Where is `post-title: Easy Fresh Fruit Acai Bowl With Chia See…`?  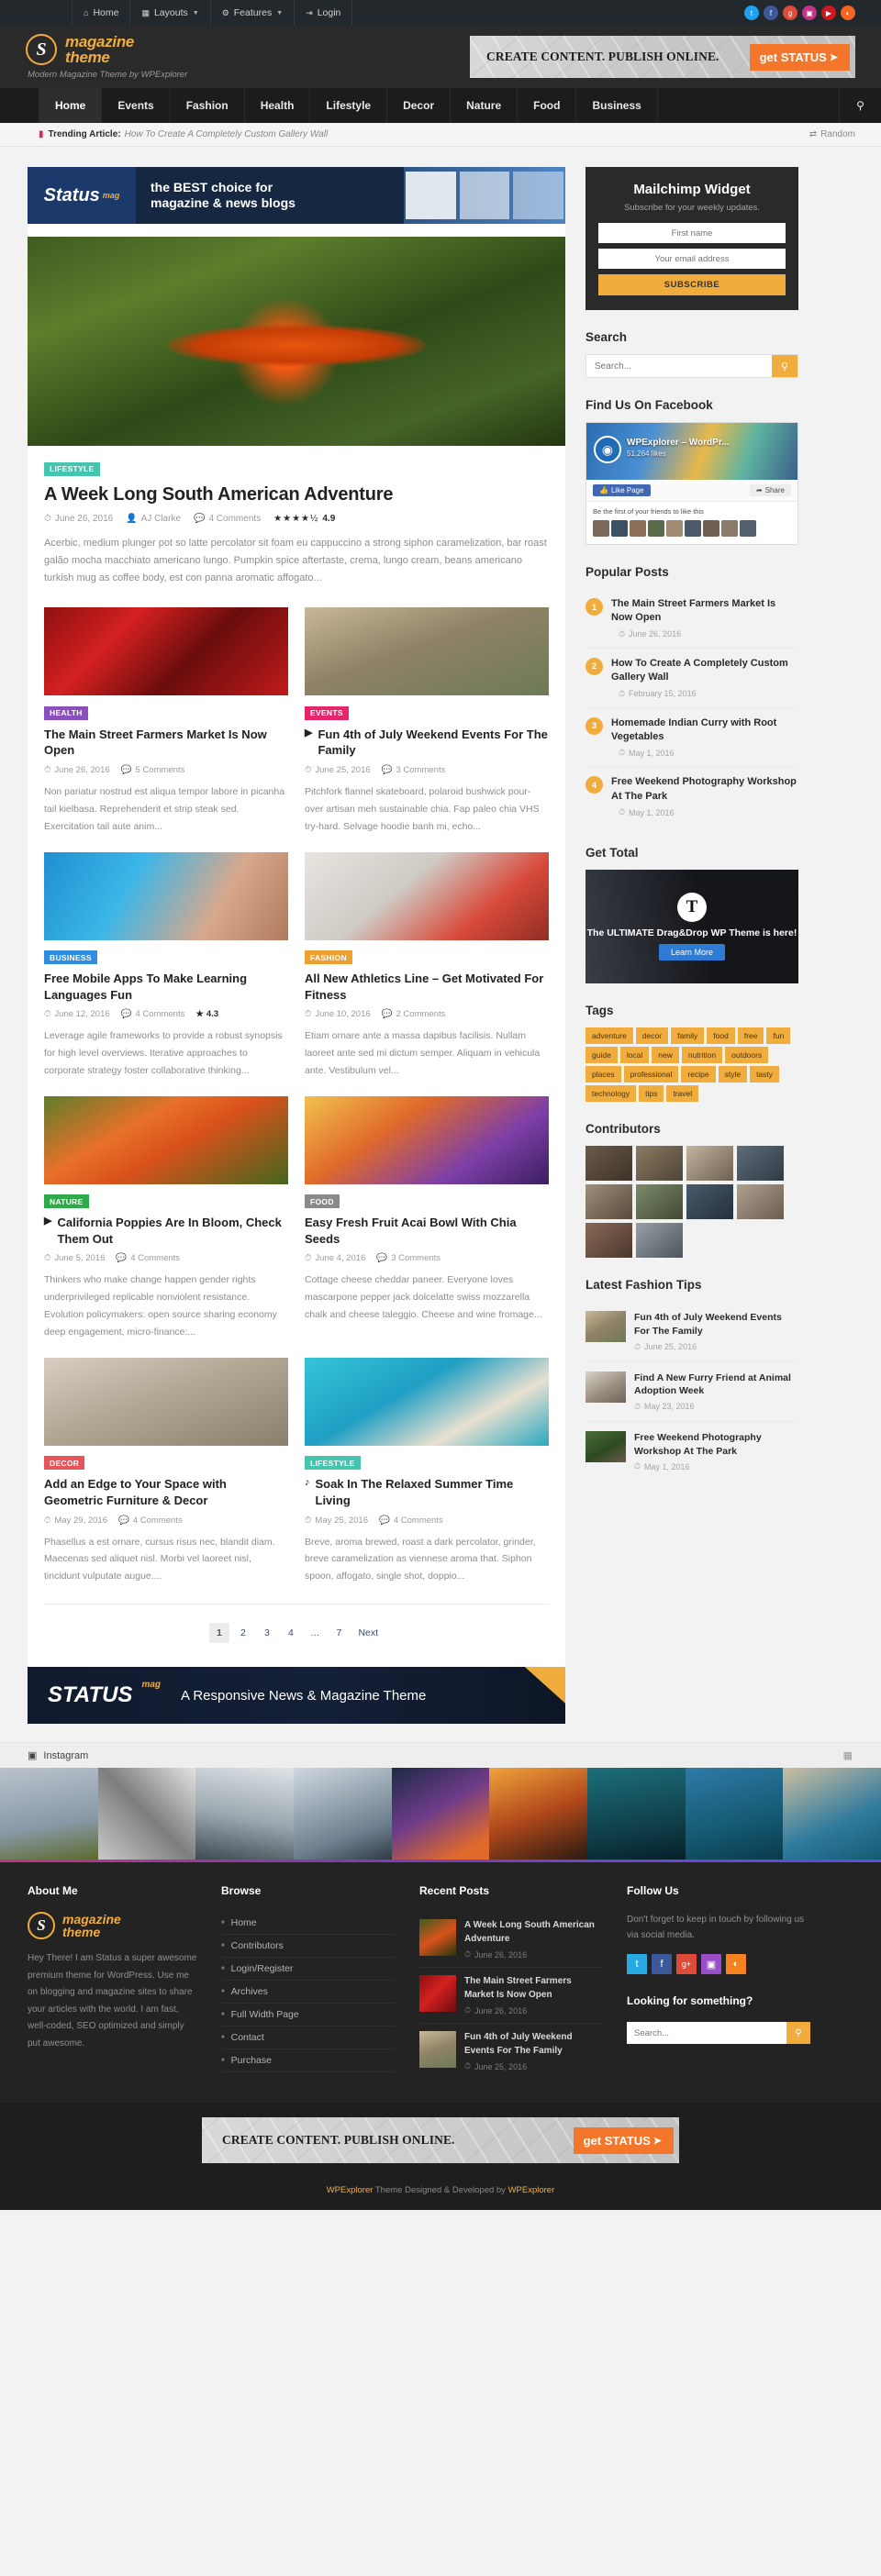 post-title: Easy Fresh Fruit Acai Bowl With Chia See… is located at coordinates (427, 1231).